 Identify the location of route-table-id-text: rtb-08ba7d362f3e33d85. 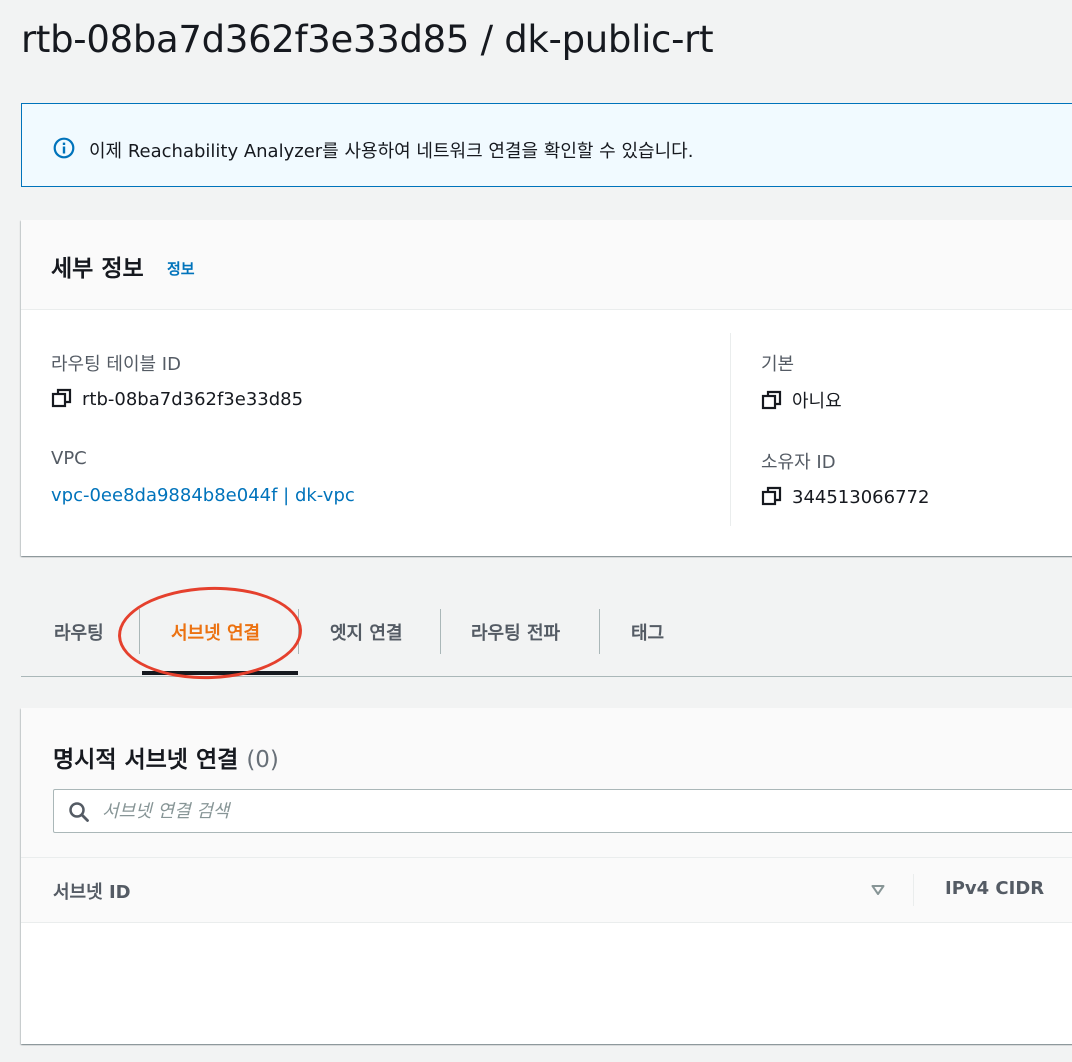
(193, 399).